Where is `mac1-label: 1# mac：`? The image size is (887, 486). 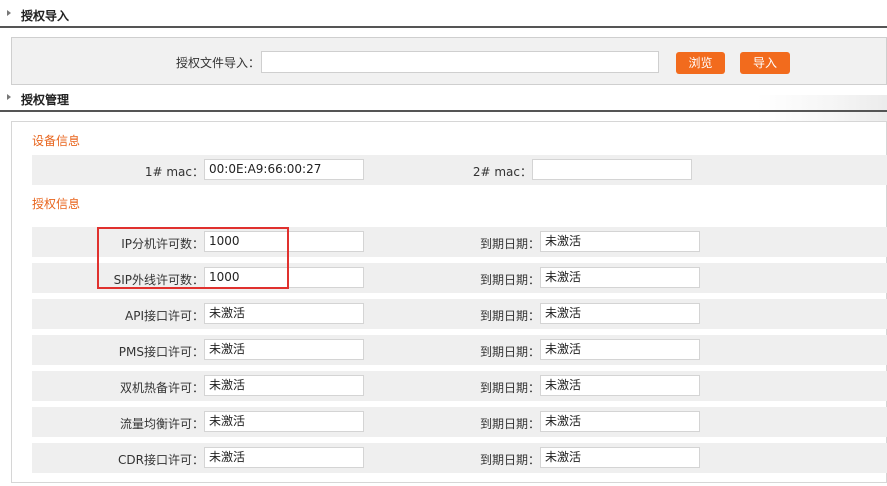
mac1-label: 1# mac： is located at coordinates (174, 172).